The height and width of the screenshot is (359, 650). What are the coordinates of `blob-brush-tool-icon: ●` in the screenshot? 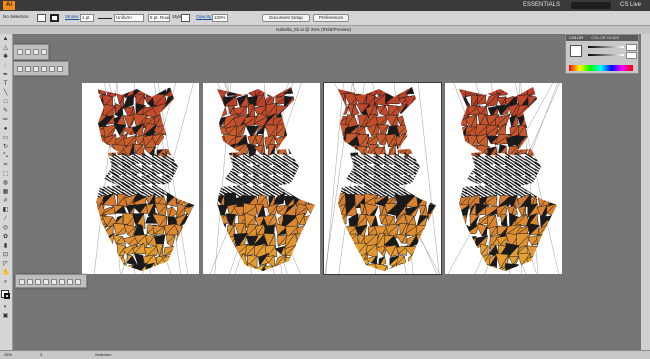 It's located at (5, 129).